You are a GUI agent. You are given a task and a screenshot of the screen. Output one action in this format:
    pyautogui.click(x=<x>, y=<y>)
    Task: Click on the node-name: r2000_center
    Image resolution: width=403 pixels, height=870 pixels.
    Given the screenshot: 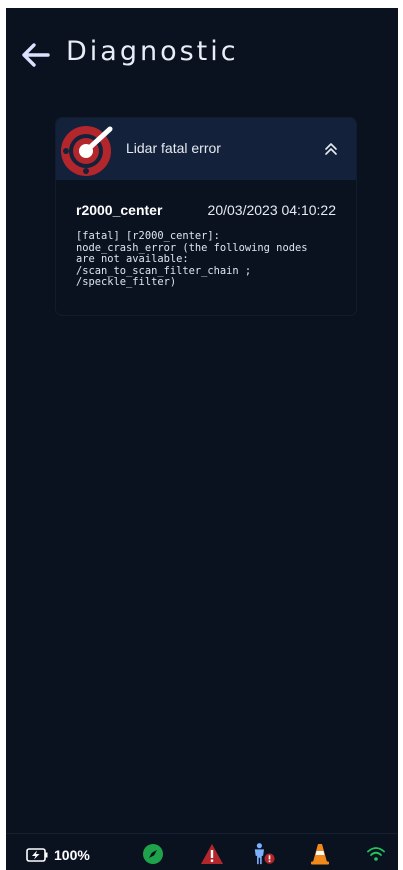 What is the action you would take?
    pyautogui.click(x=119, y=210)
    